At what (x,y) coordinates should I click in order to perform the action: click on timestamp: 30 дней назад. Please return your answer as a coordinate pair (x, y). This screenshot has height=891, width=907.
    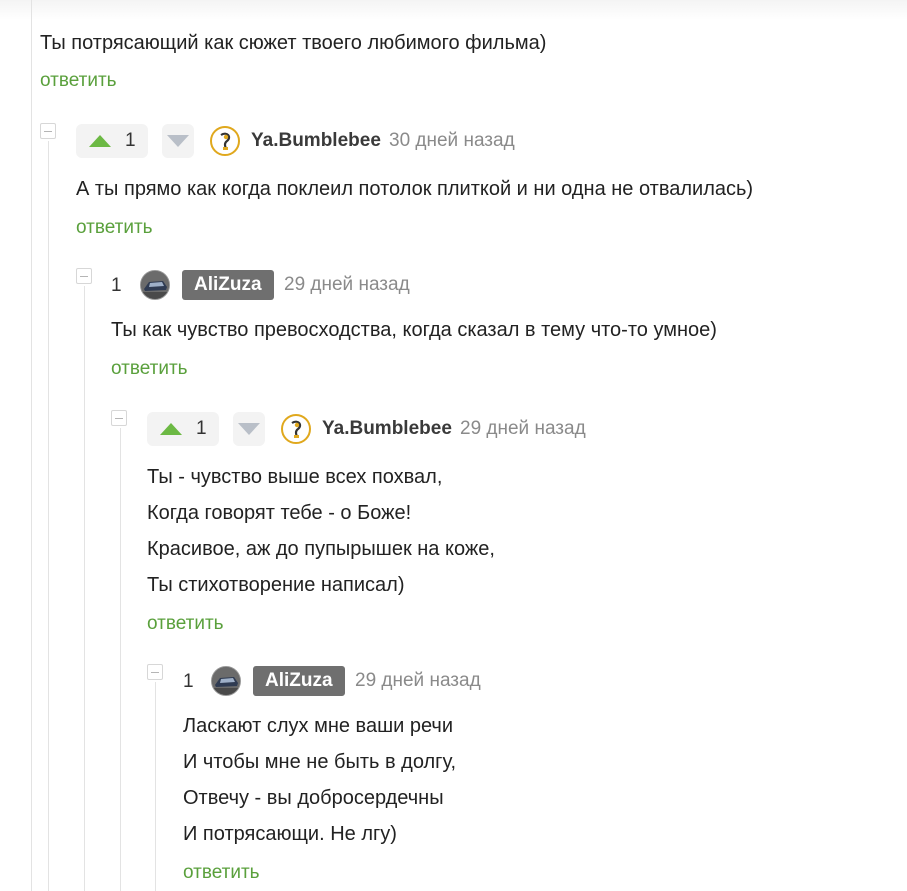
    Looking at the image, I should click on (452, 141).